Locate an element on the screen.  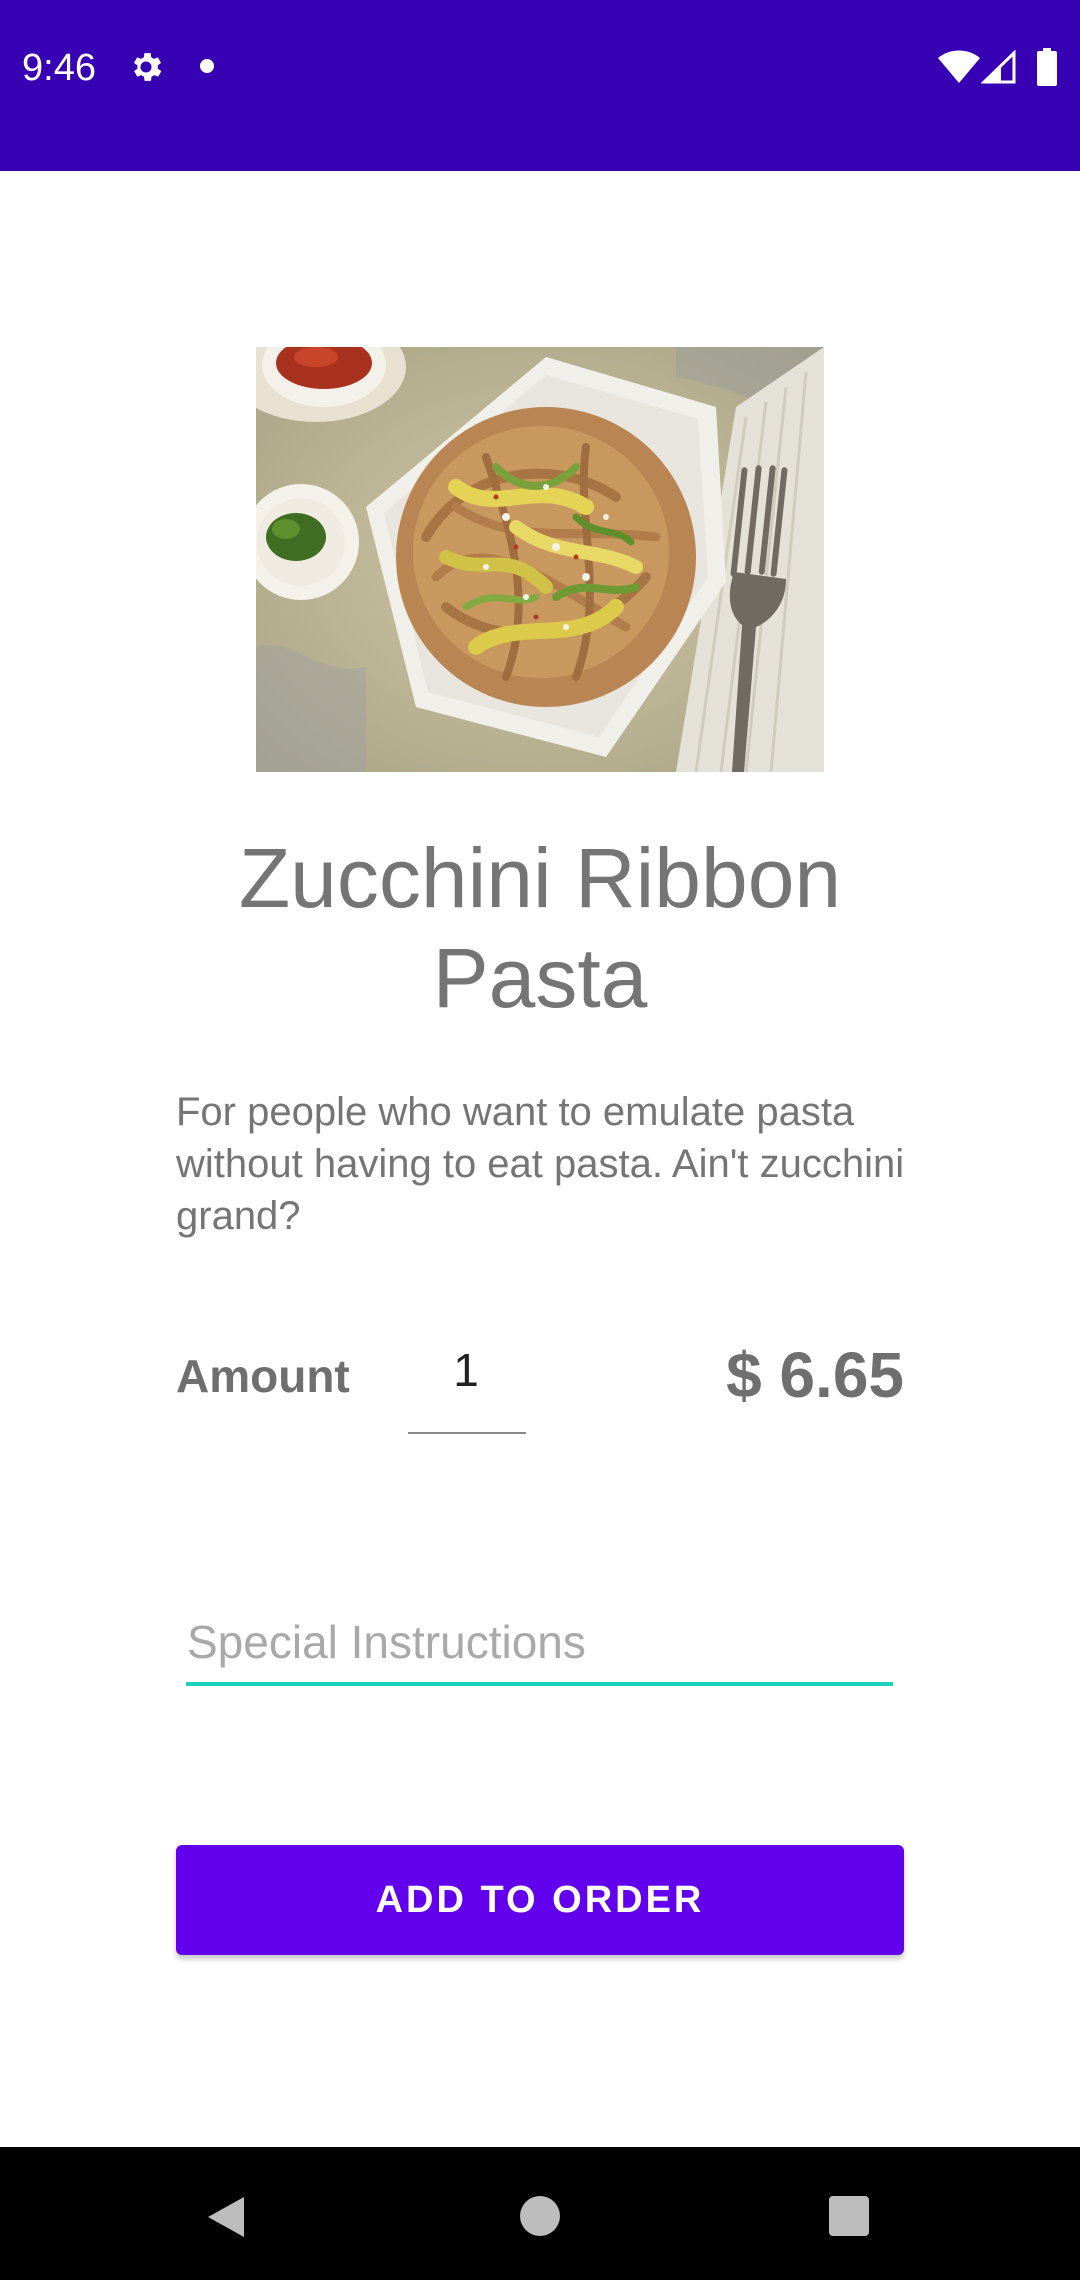
status-bar: 9:46 is located at coordinates (540, 85).